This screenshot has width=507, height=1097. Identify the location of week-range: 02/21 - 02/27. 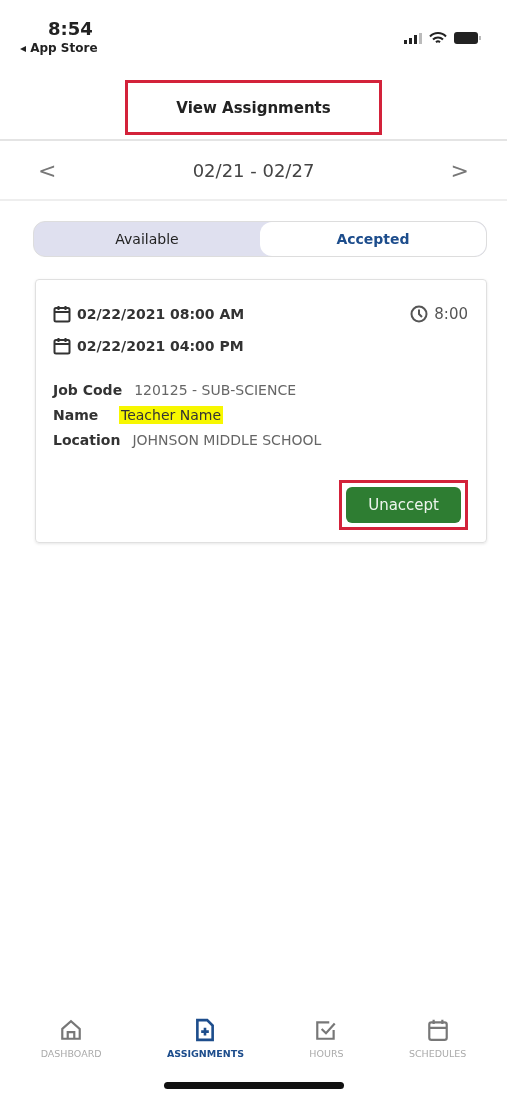
(253, 170).